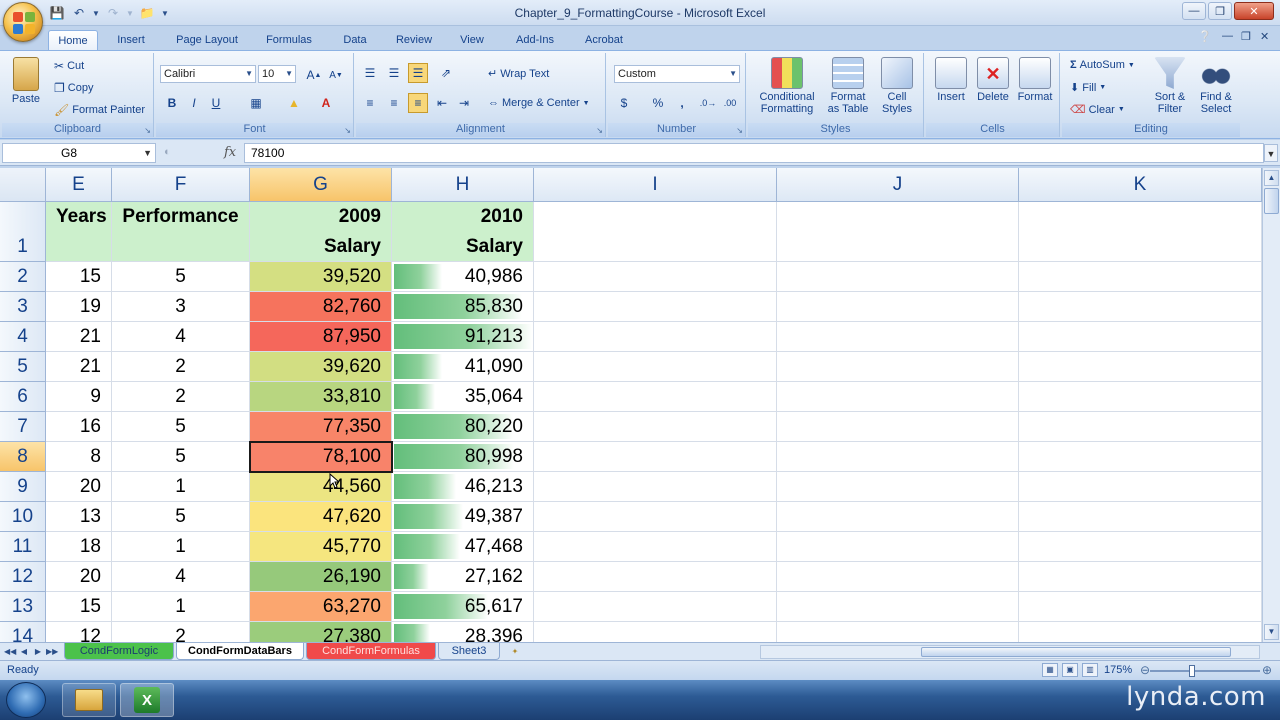 This screenshot has height=720, width=1280. What do you see at coordinates (535, 40) in the screenshot?
I see `tab-add-ins: Add-Ins` at bounding box center [535, 40].